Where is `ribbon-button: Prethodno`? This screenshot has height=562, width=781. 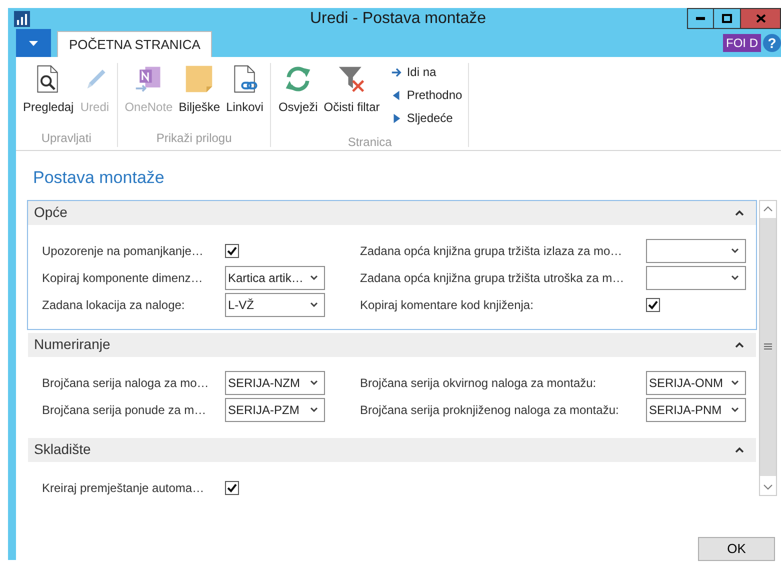
ribbon-button: Prethodno is located at coordinates (426, 95).